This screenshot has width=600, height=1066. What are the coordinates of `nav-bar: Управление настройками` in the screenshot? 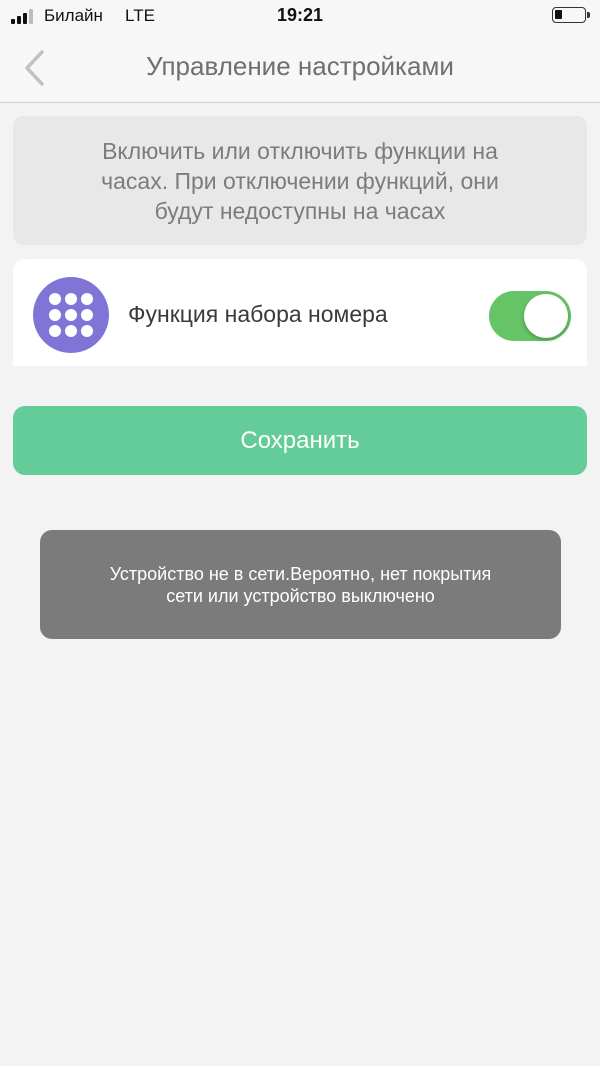 It's located at (300, 68).